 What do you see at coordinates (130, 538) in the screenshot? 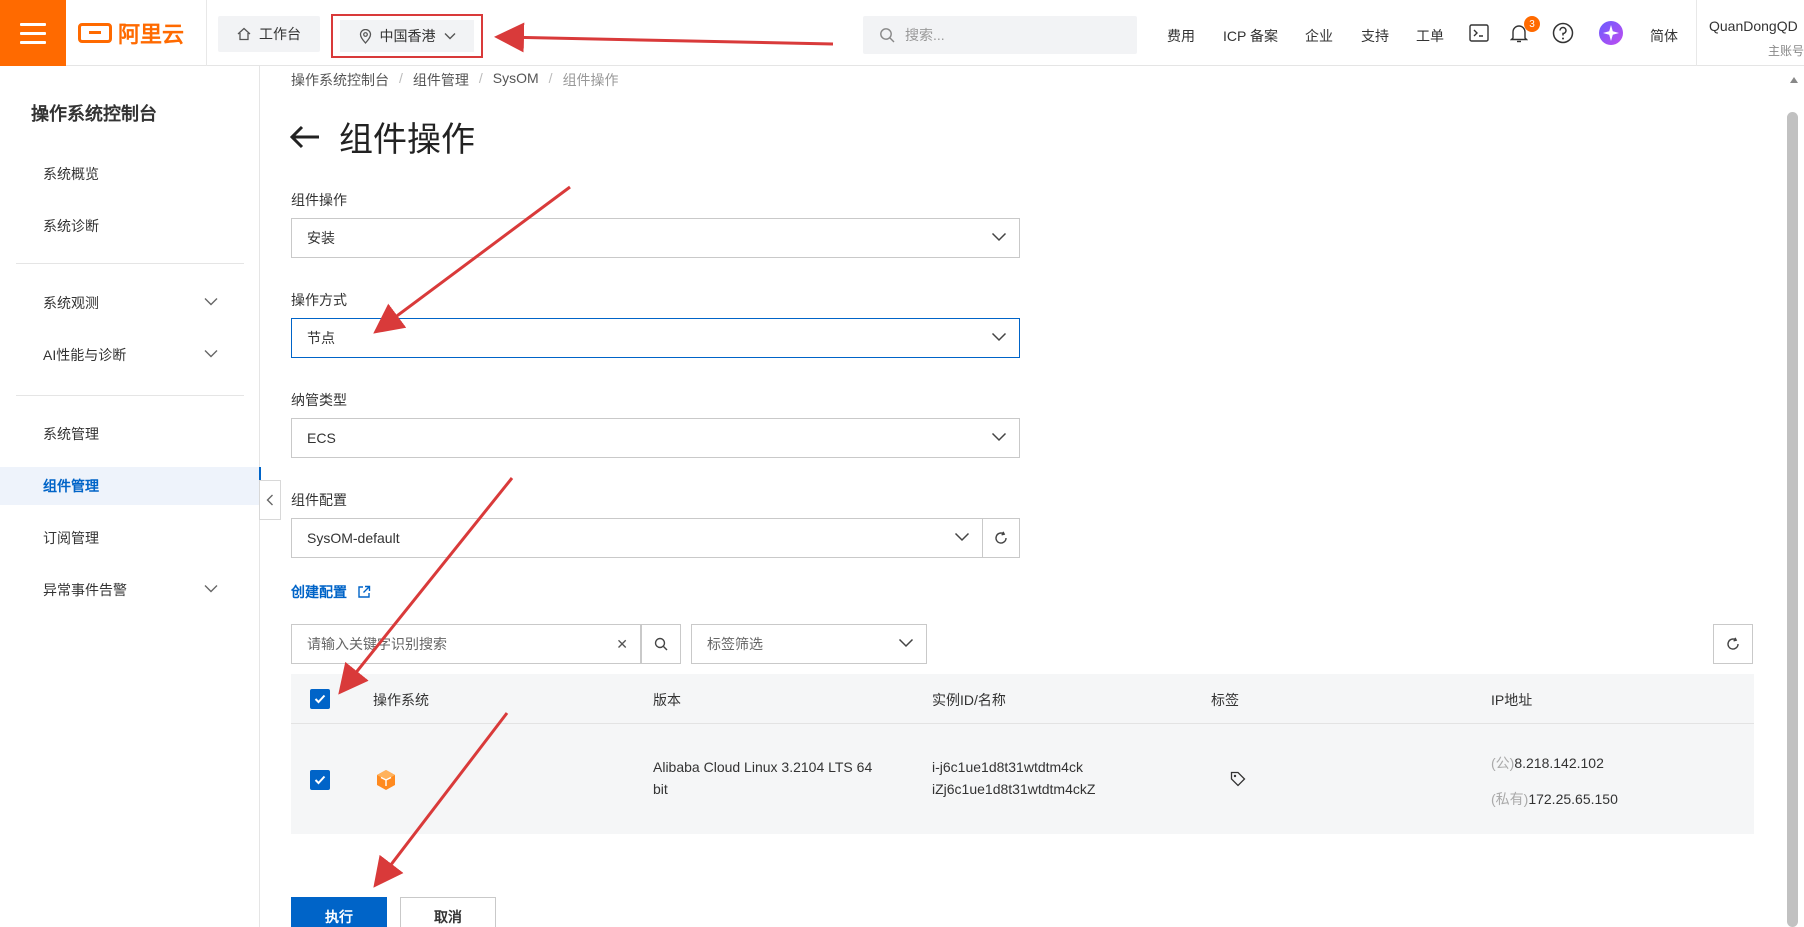
I see `sidebar-item-subscription: 订阅管理` at bounding box center [130, 538].